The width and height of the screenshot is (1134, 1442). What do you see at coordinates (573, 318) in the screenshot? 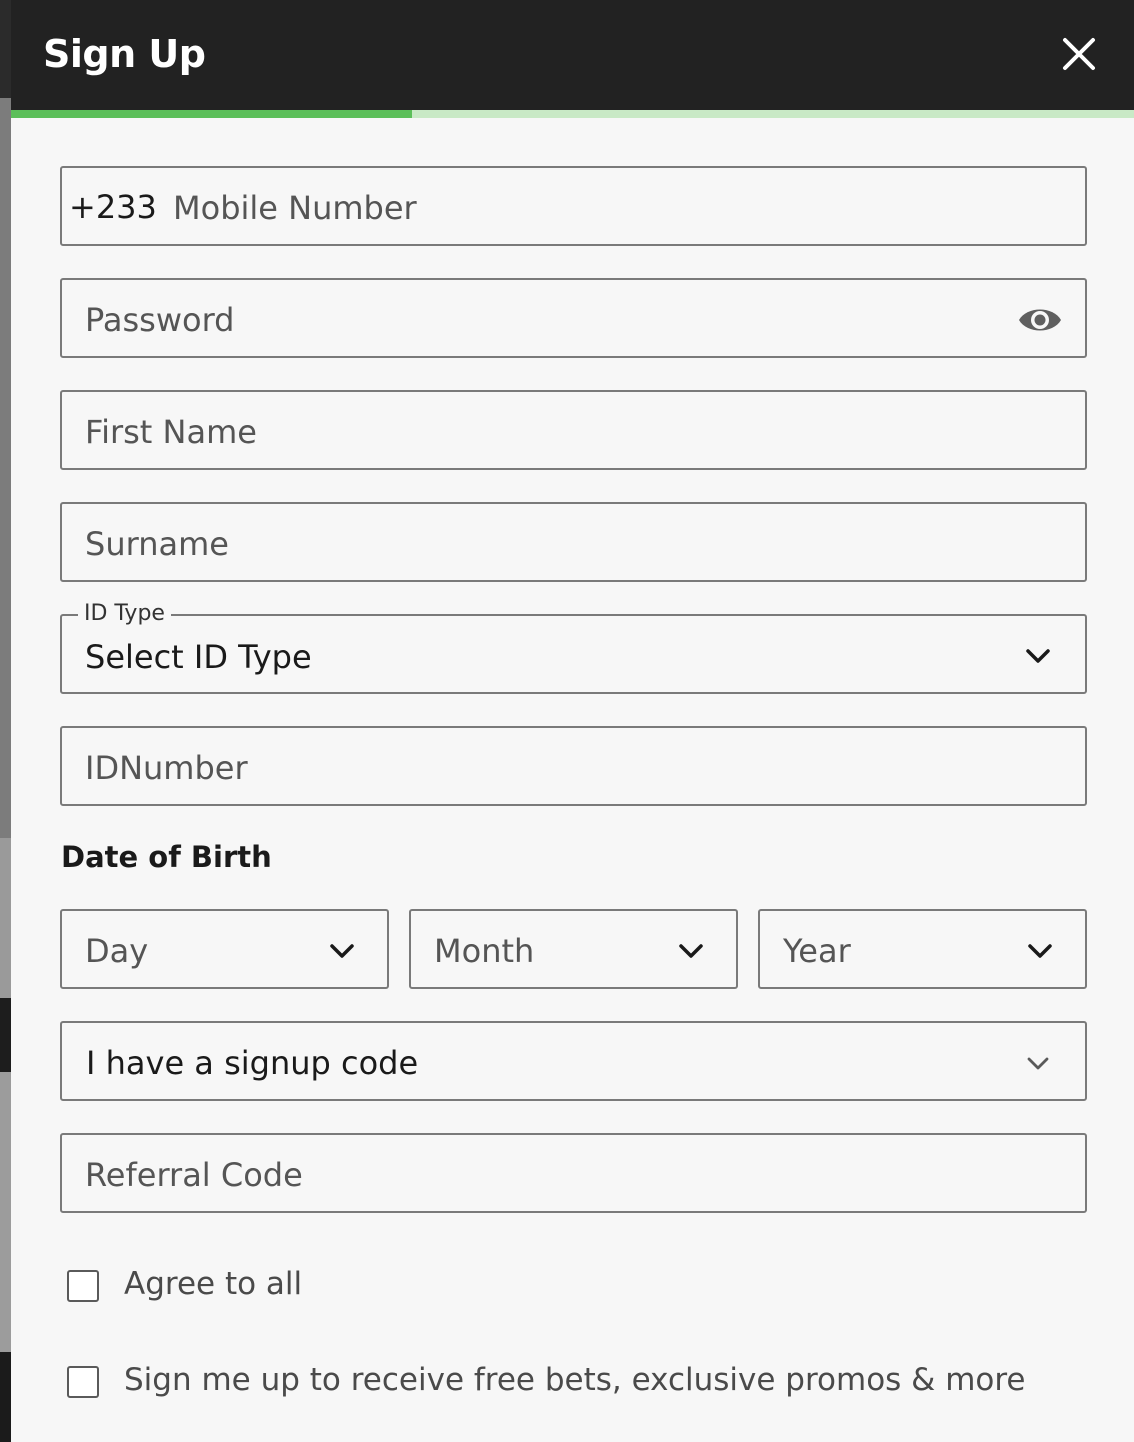
I see `password-field: Password` at bounding box center [573, 318].